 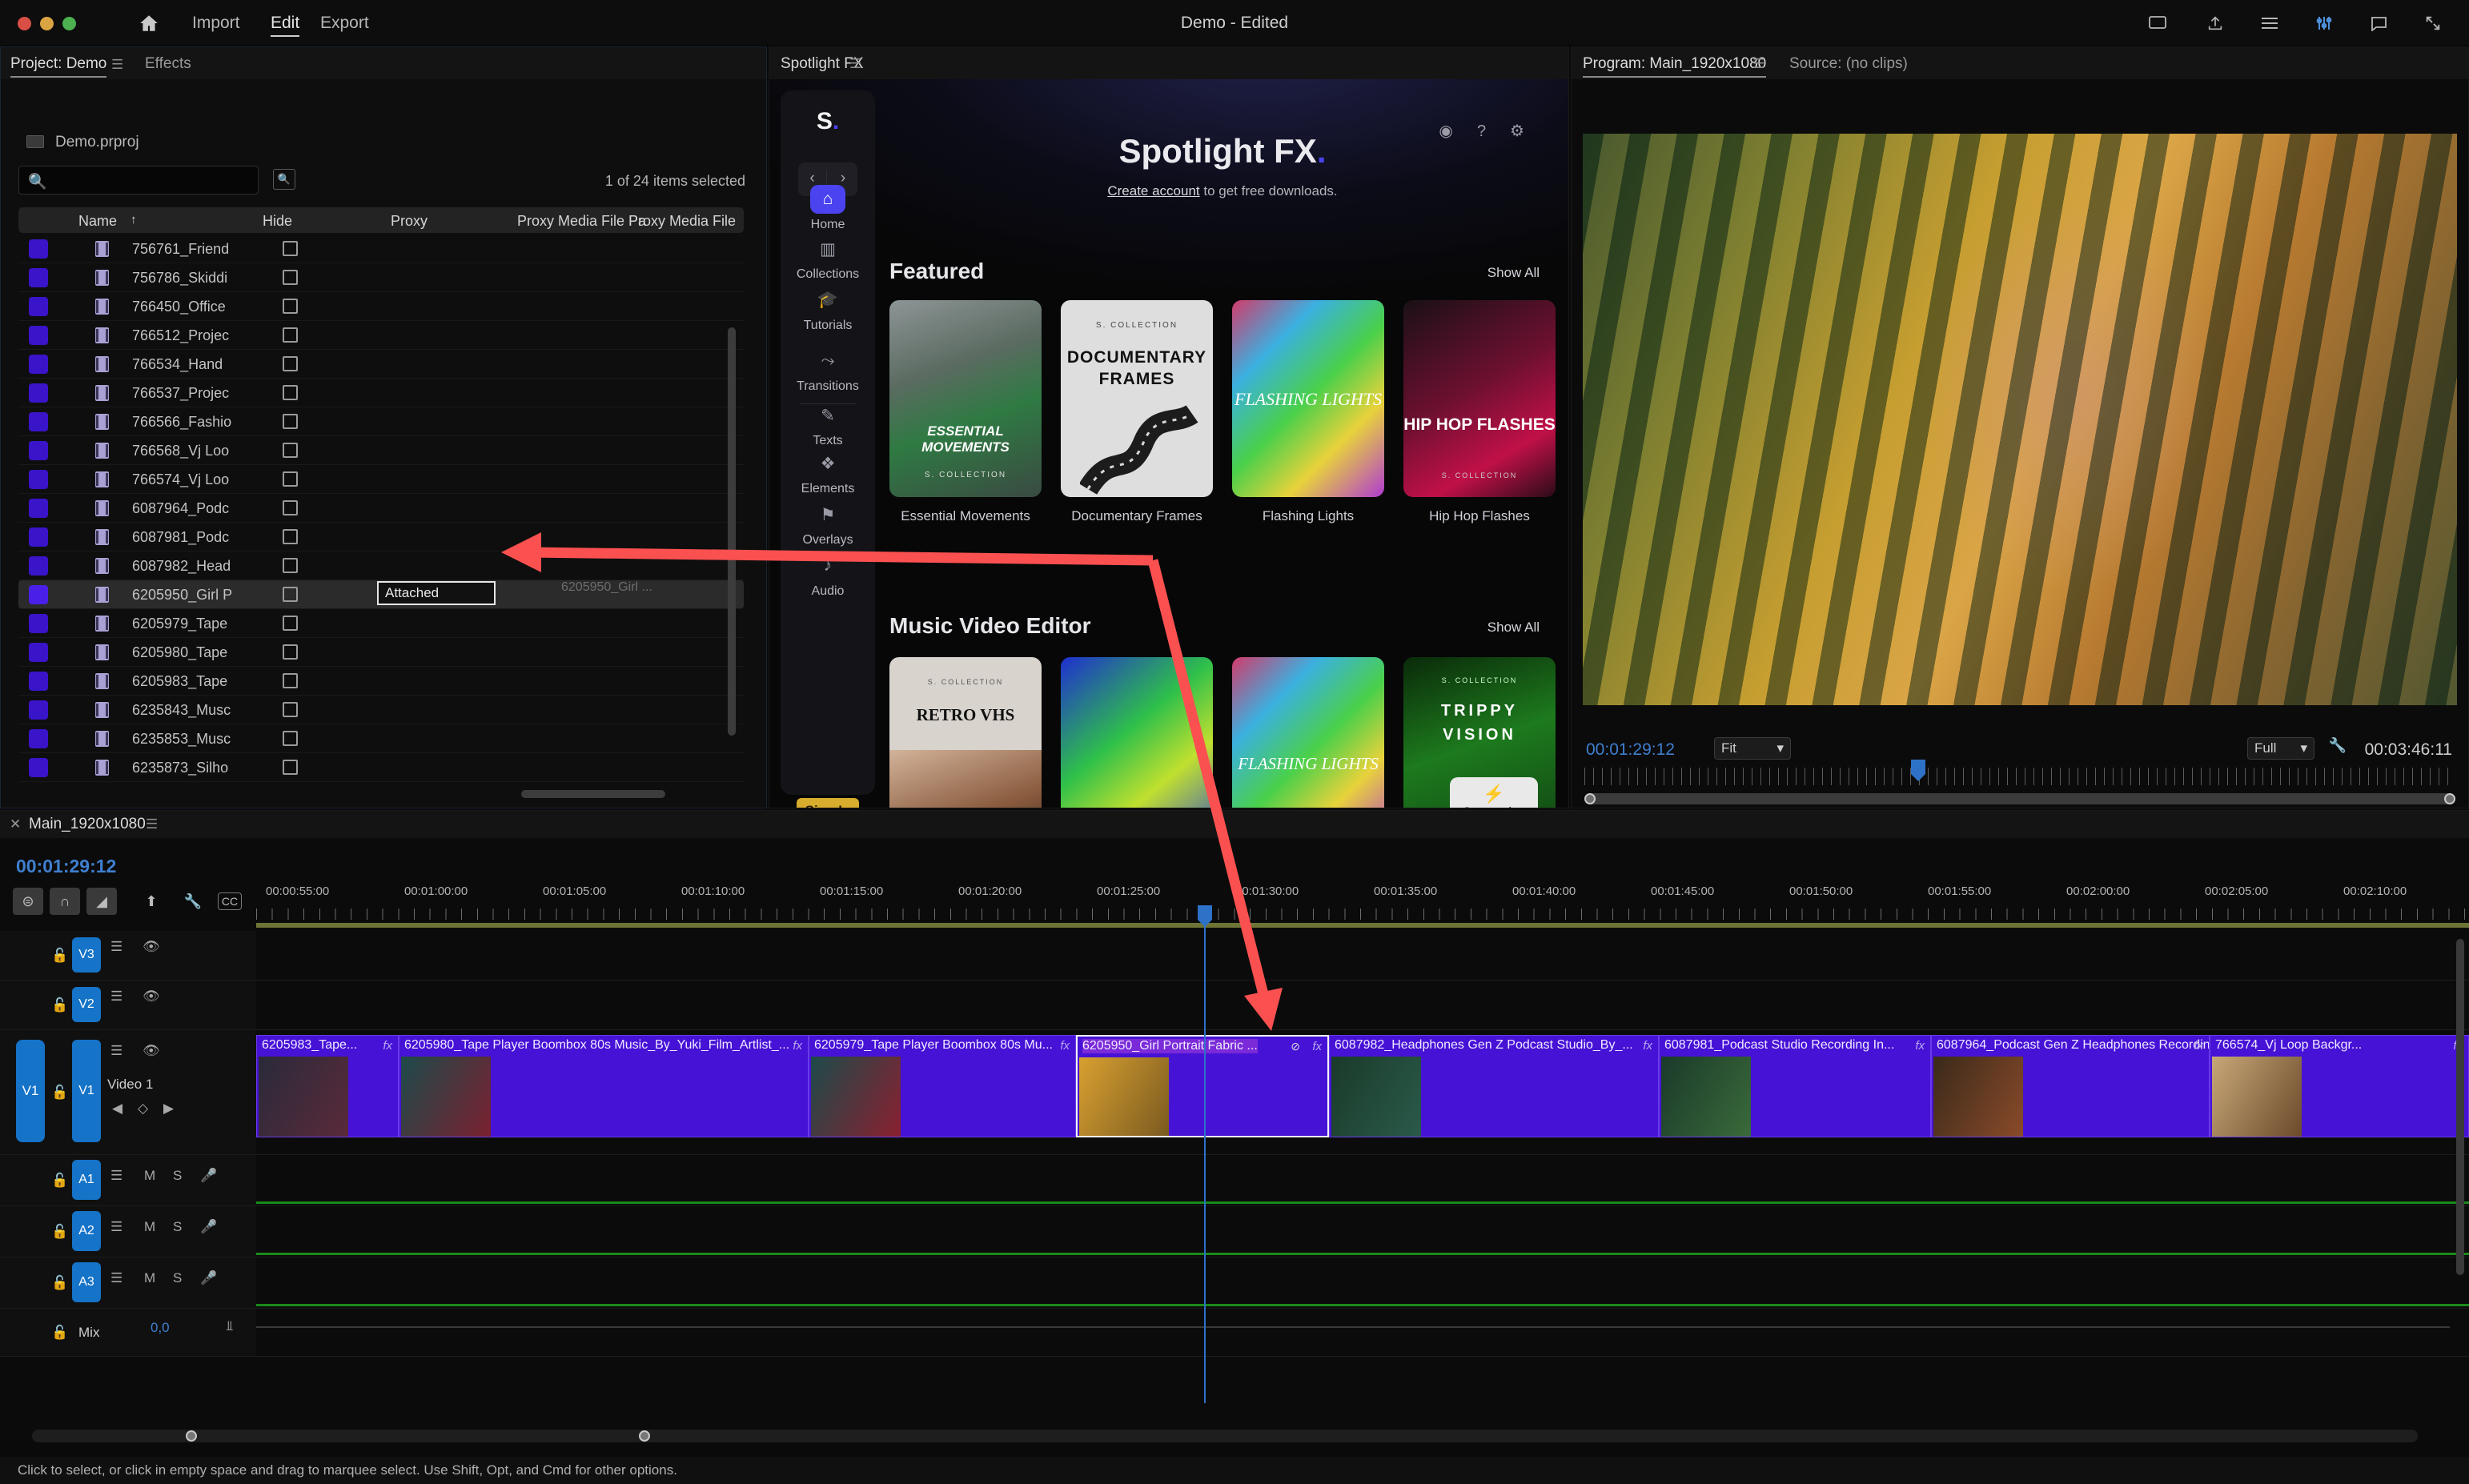 What do you see at coordinates (828, 472) in the screenshot?
I see `sidebar-item-elements: ❖ Elements` at bounding box center [828, 472].